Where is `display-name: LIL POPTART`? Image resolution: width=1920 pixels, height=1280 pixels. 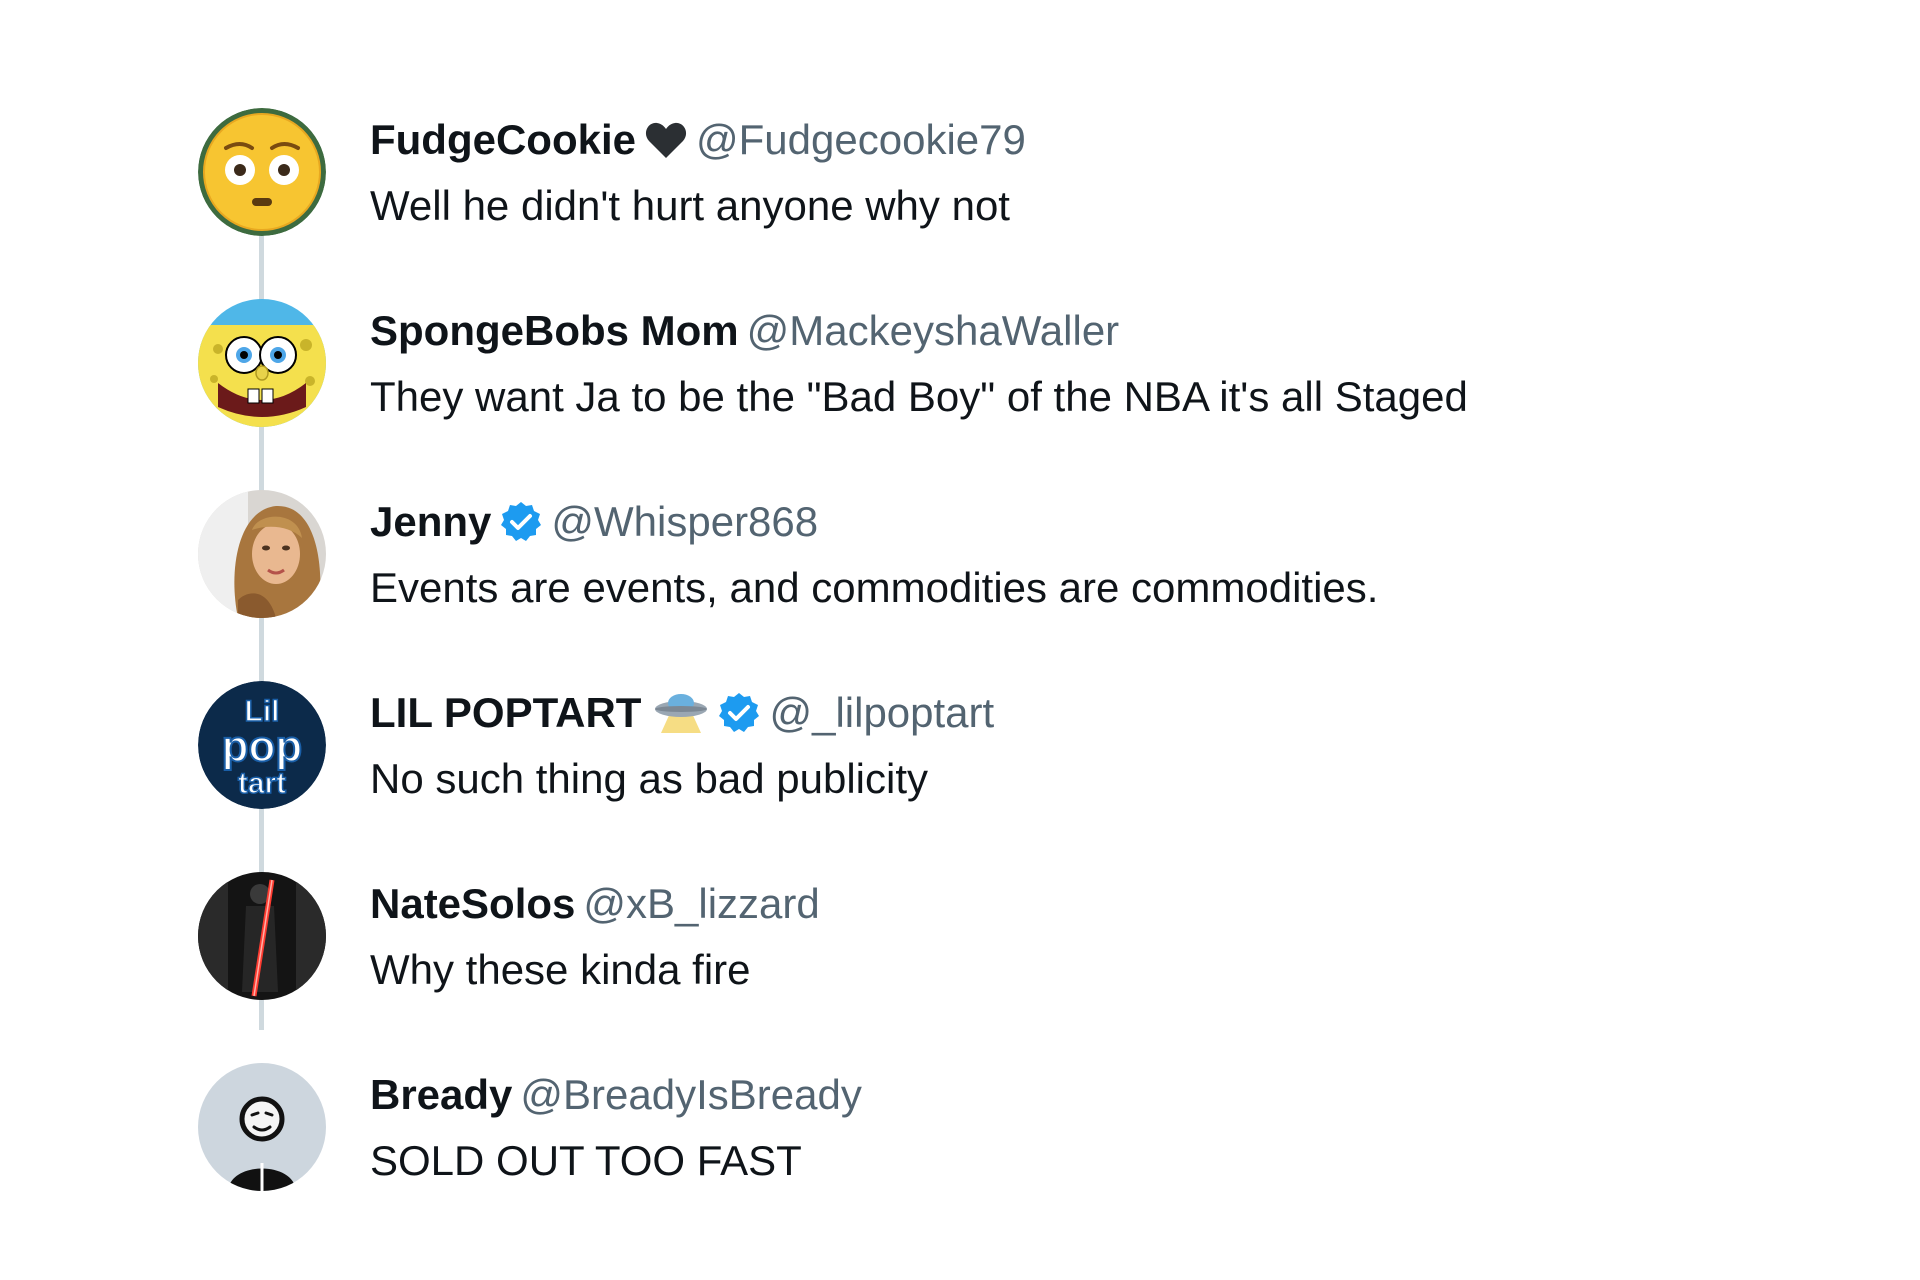
display-name: LIL POPTART is located at coordinates (505, 713).